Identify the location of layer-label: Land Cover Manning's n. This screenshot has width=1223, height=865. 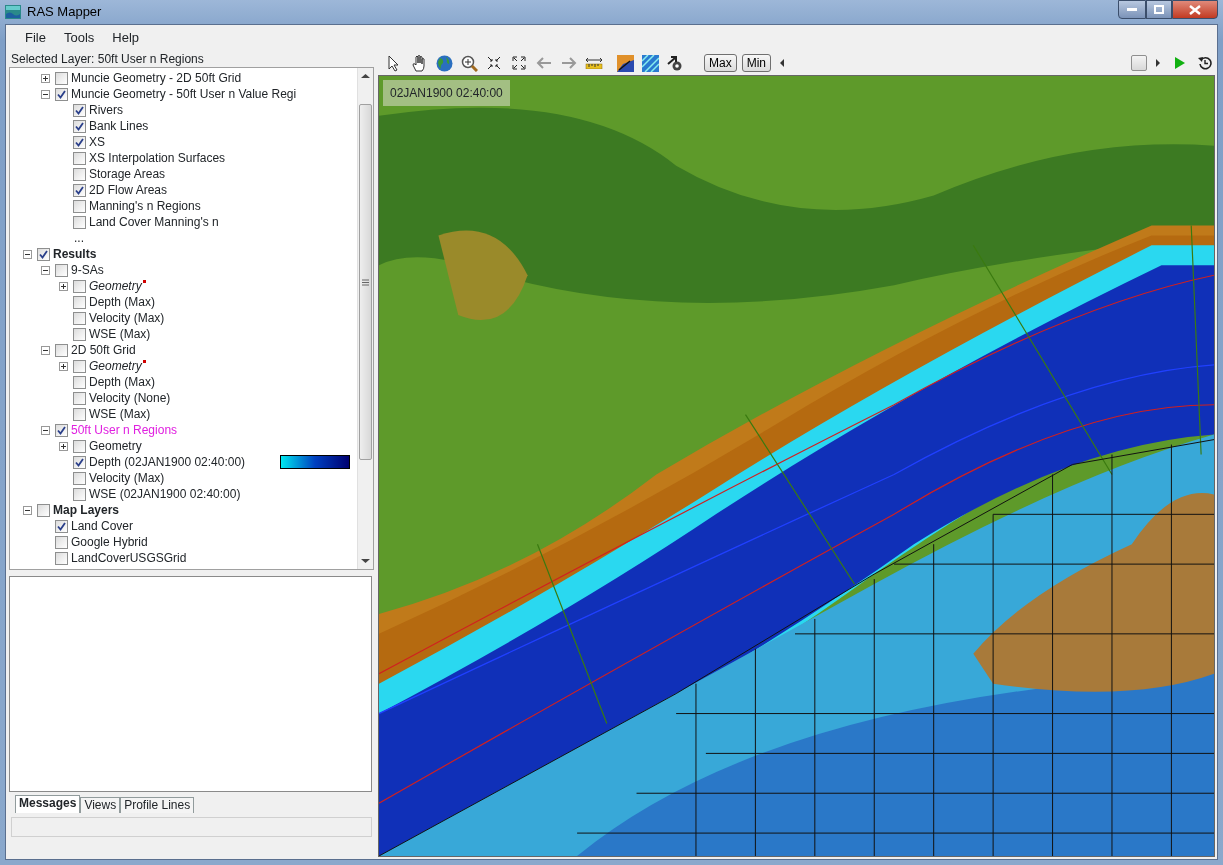
(154, 222).